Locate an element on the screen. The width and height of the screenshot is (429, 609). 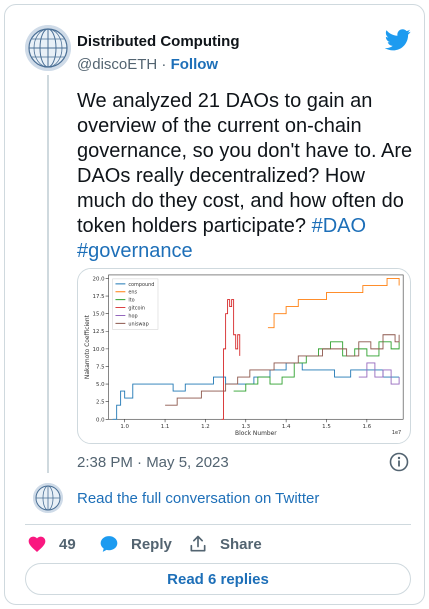
y-axis-label: Nakamoto Coefficient is located at coordinates (87, 346).